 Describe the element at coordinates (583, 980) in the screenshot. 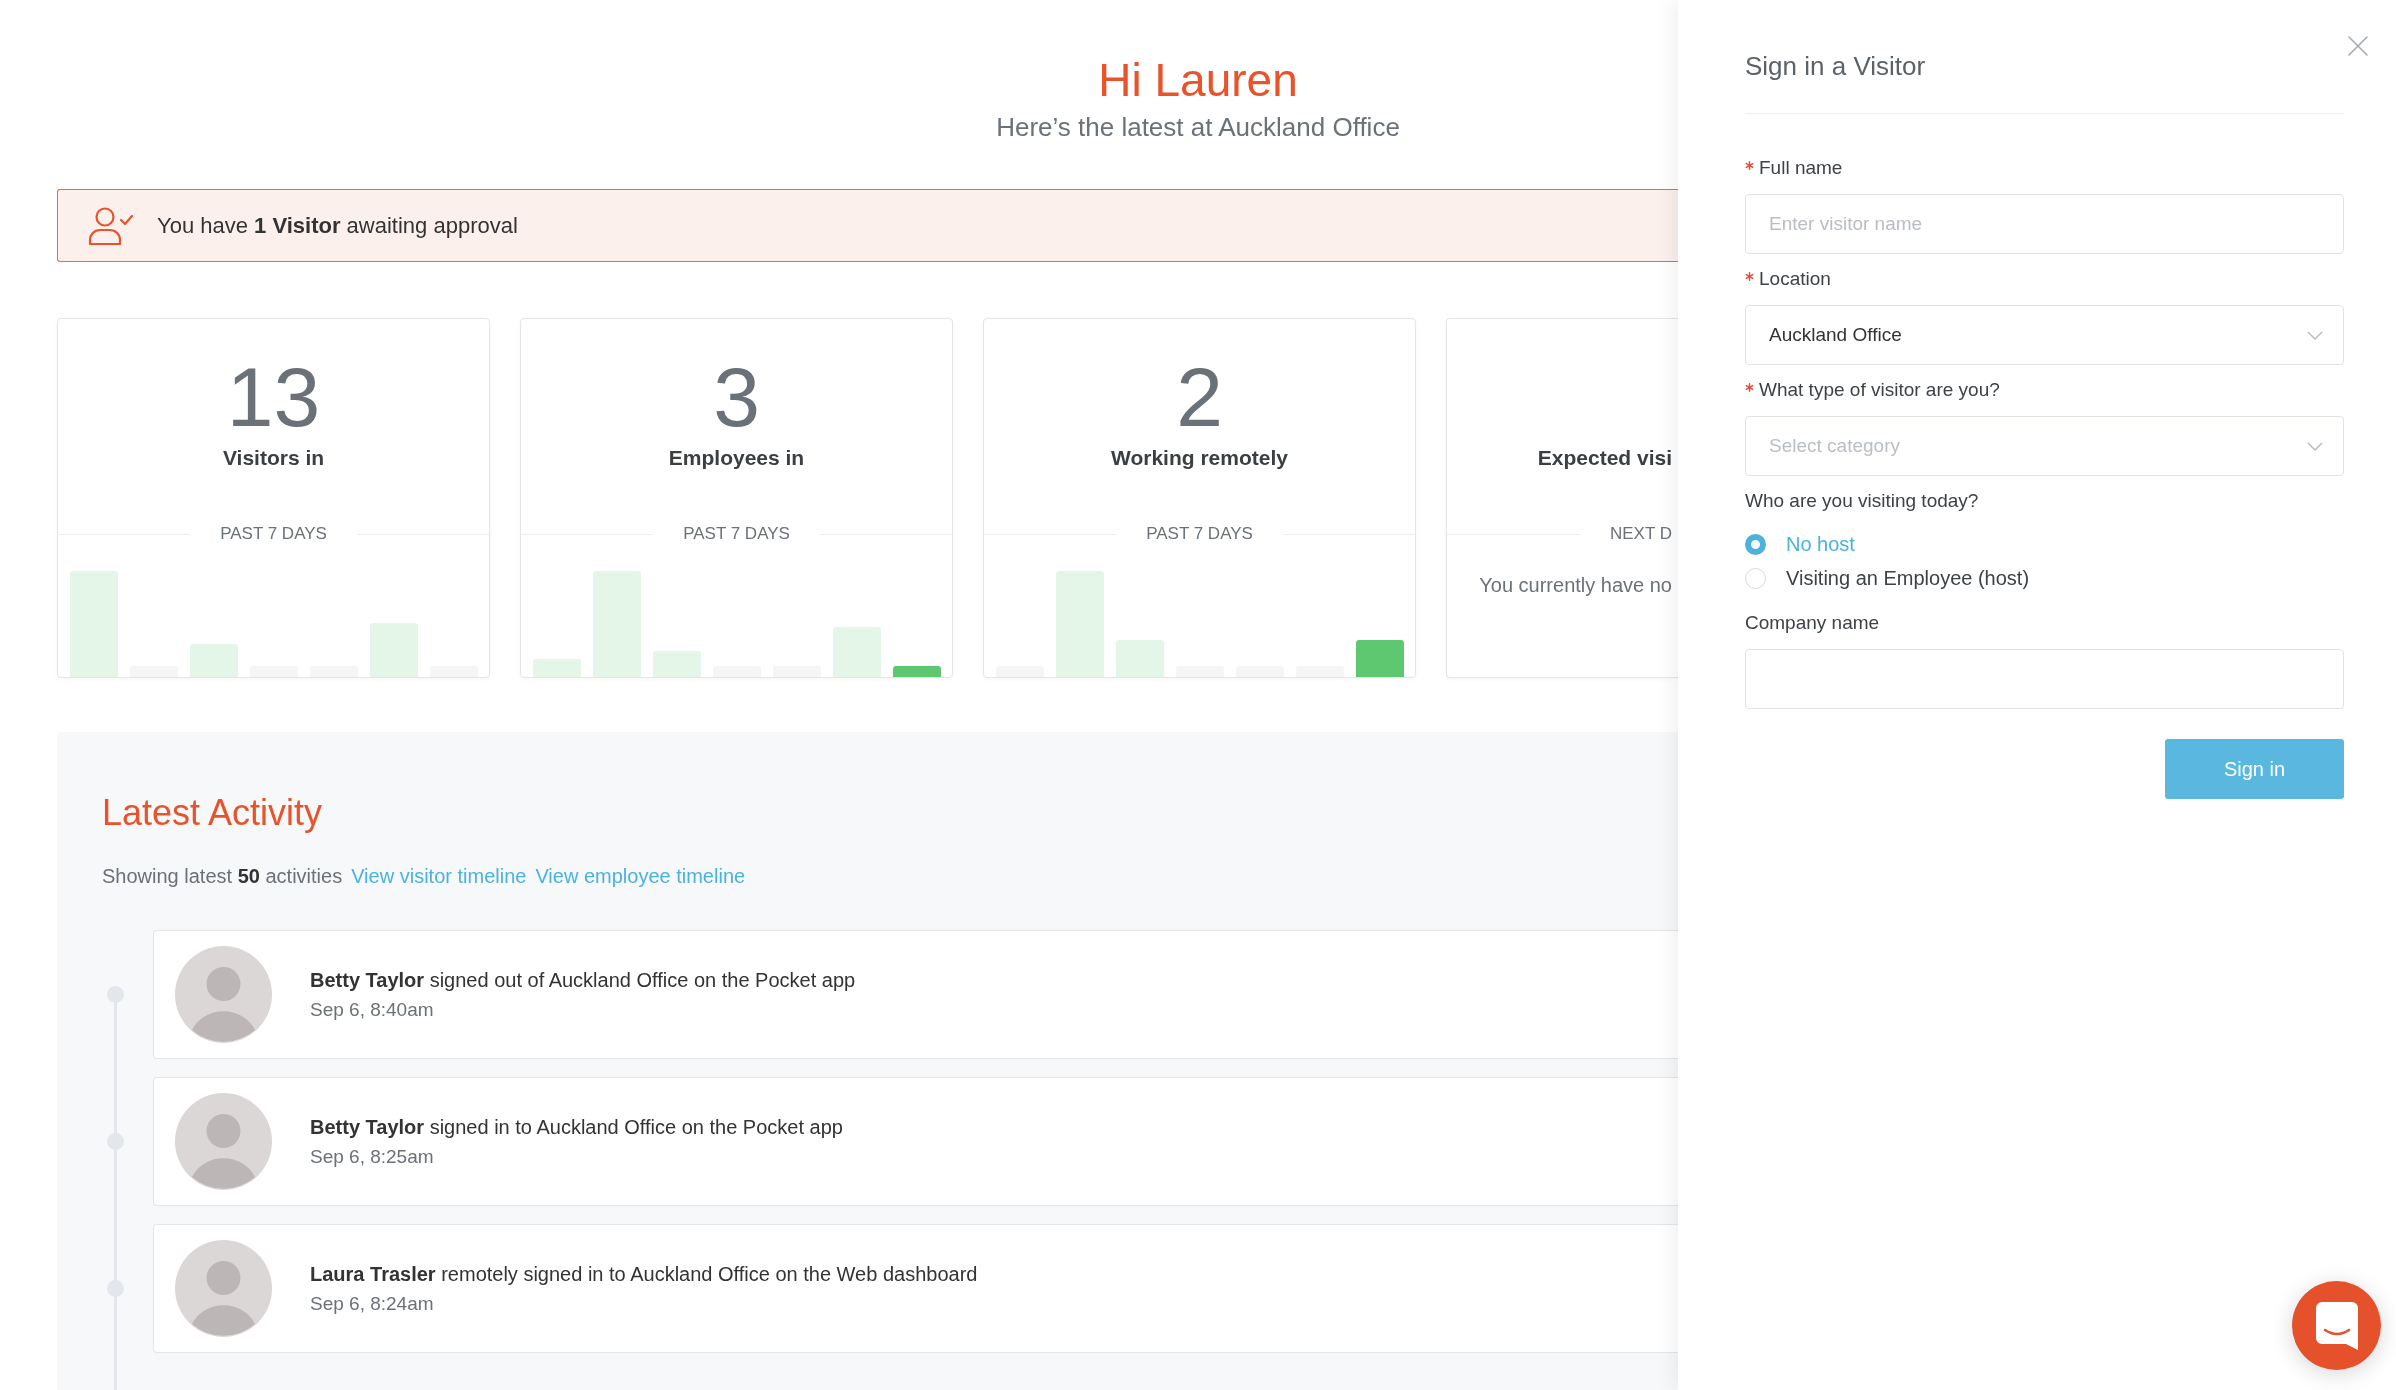

I see `activity-text: Betty Taylor signed out of Auckland Office on the Pocket app` at that location.